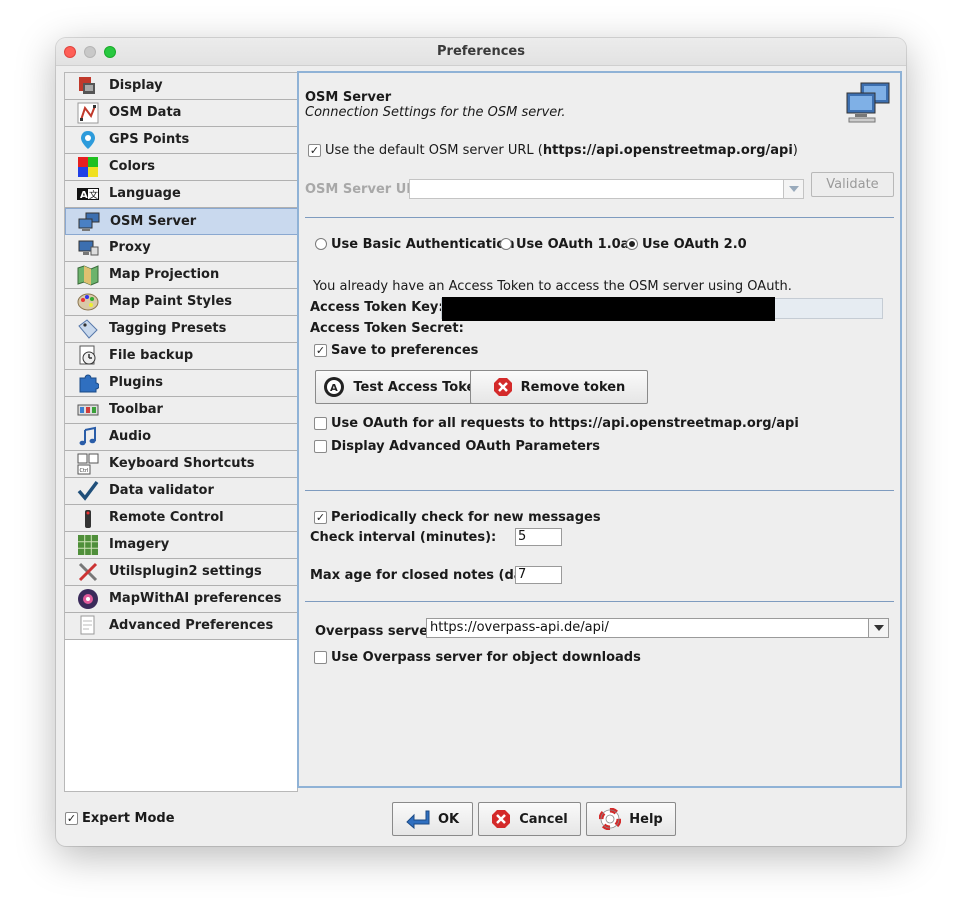 The image size is (962, 921). I want to click on sidebar-item-utilsplugin2: Utilsplugin2 settings, so click(181, 572).